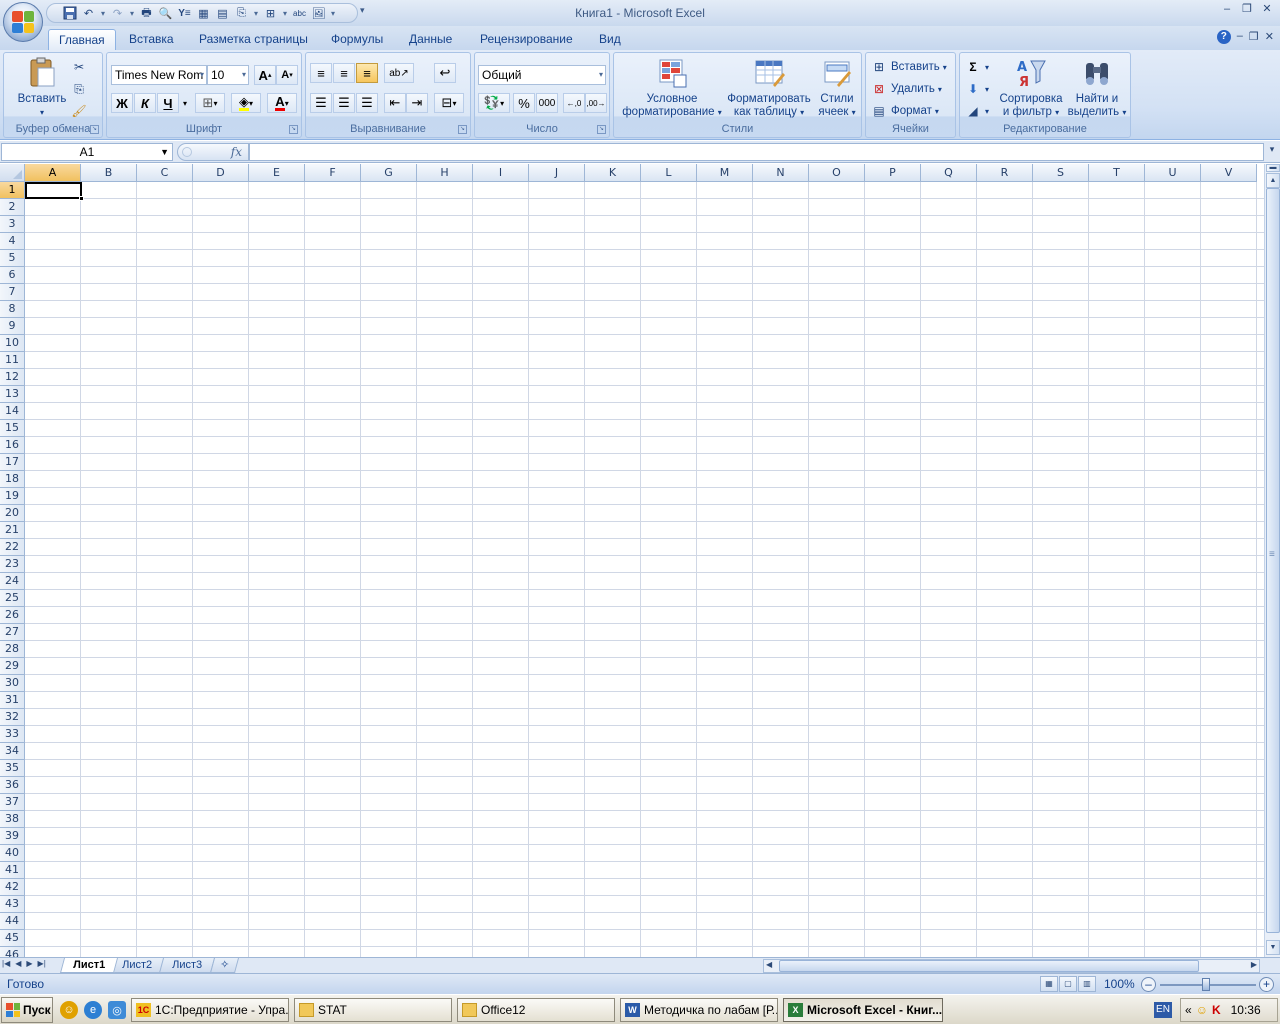 The height and width of the screenshot is (1024, 1280). What do you see at coordinates (449, 103) in the screenshot?
I see `merge-center-button: ⊟ ▾` at bounding box center [449, 103].